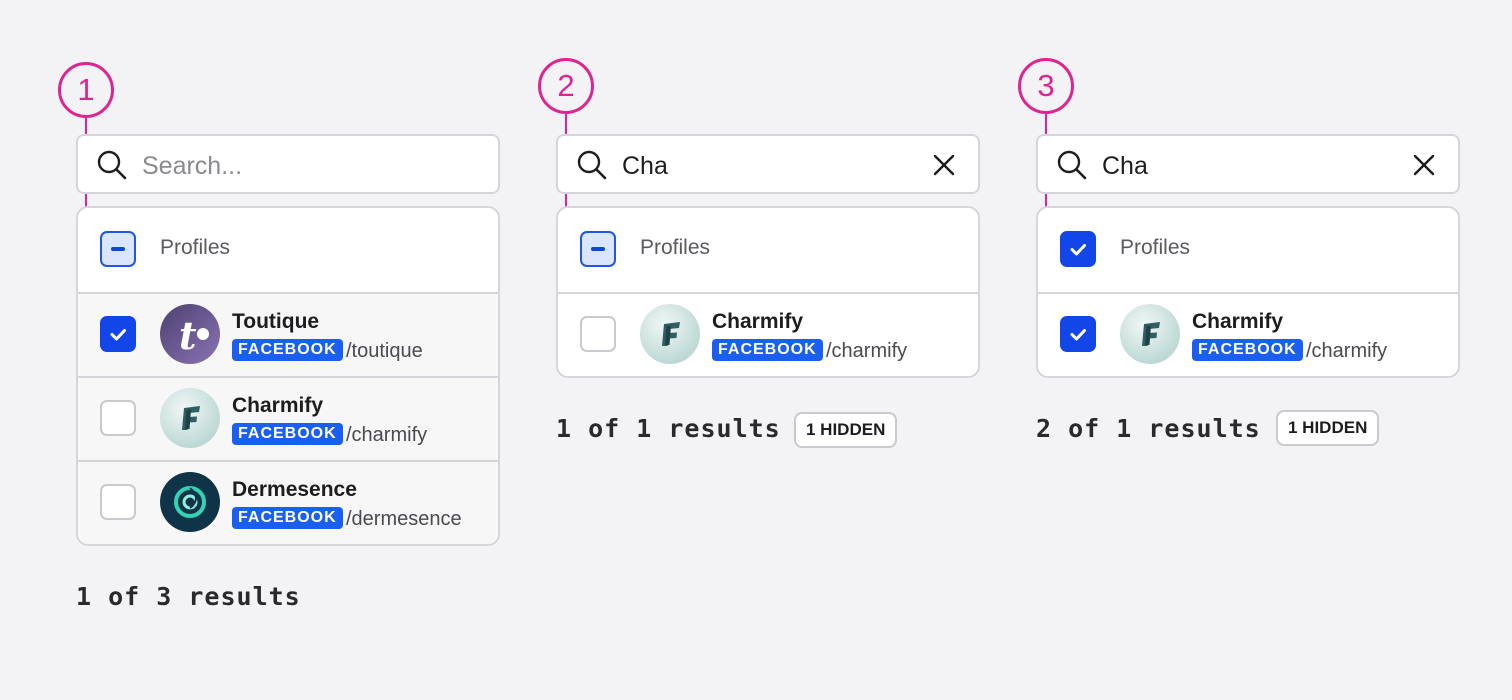  Describe the element at coordinates (288, 502) in the screenshot. I see `list-item: Dermesence FACEBOOK /dermesence` at that location.